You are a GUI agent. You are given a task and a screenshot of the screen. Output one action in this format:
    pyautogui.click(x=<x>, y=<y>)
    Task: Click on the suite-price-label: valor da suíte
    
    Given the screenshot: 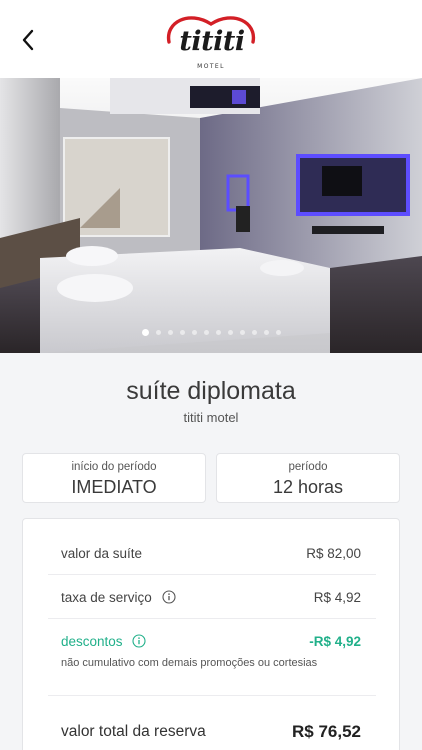 What is the action you would take?
    pyautogui.click(x=102, y=553)
    